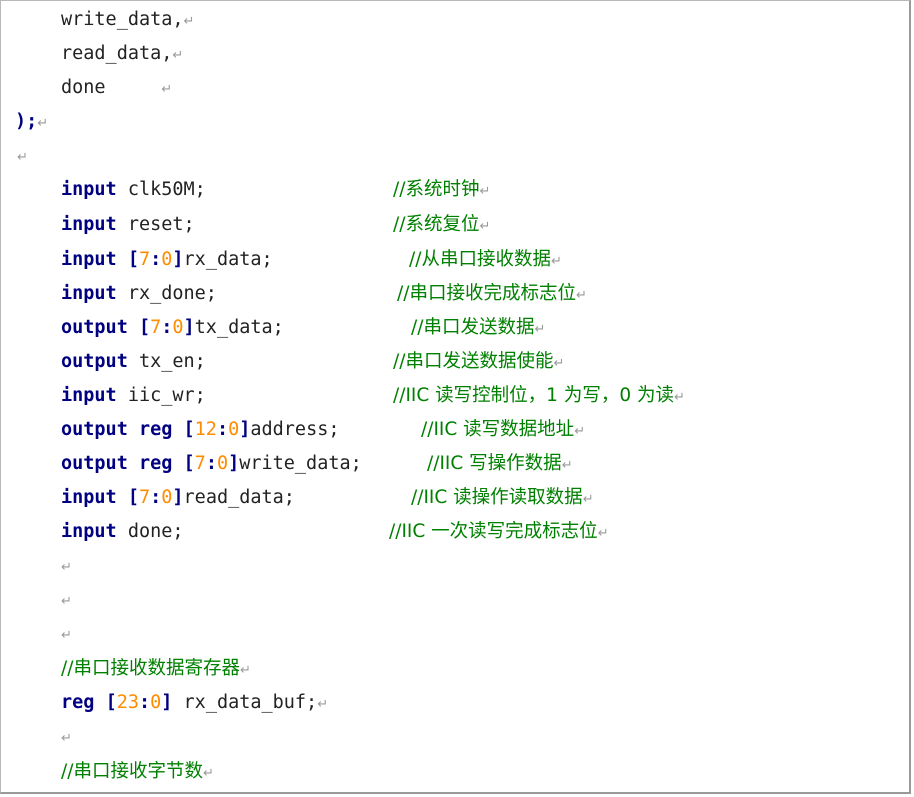 This screenshot has height=797, width=914. I want to click on code-comment: //串口接收字节数↵, so click(137, 771).